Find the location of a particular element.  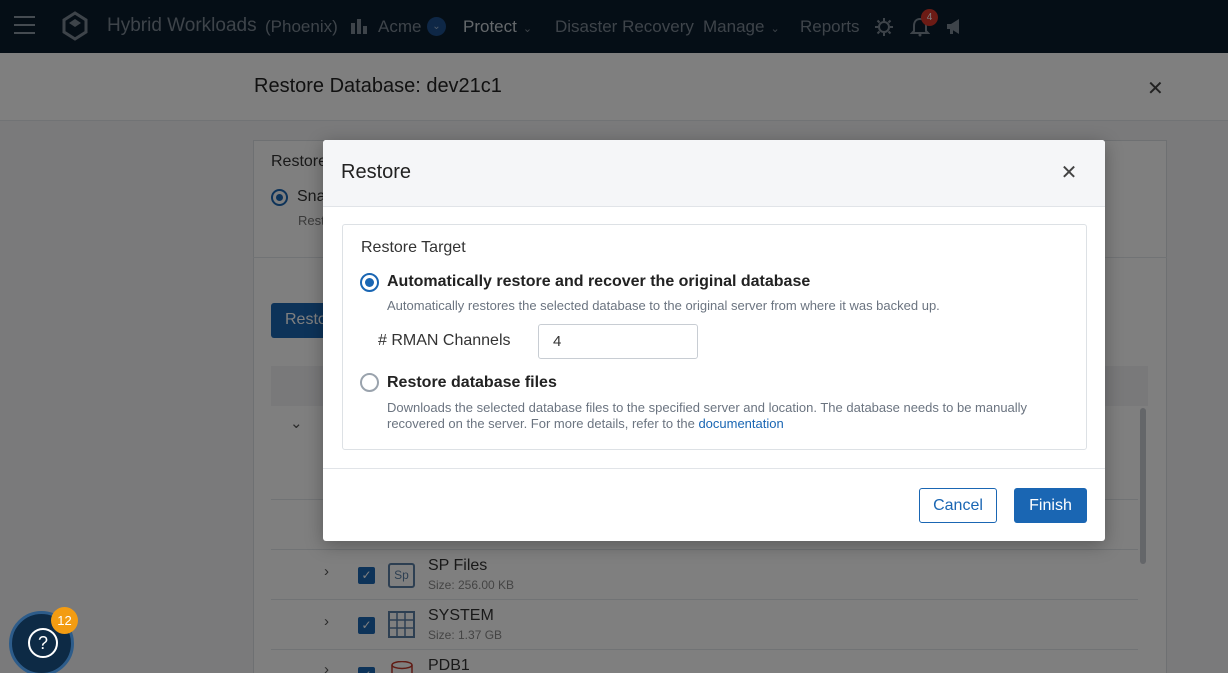

close-icon: ✕ is located at coordinates (1069, 172).